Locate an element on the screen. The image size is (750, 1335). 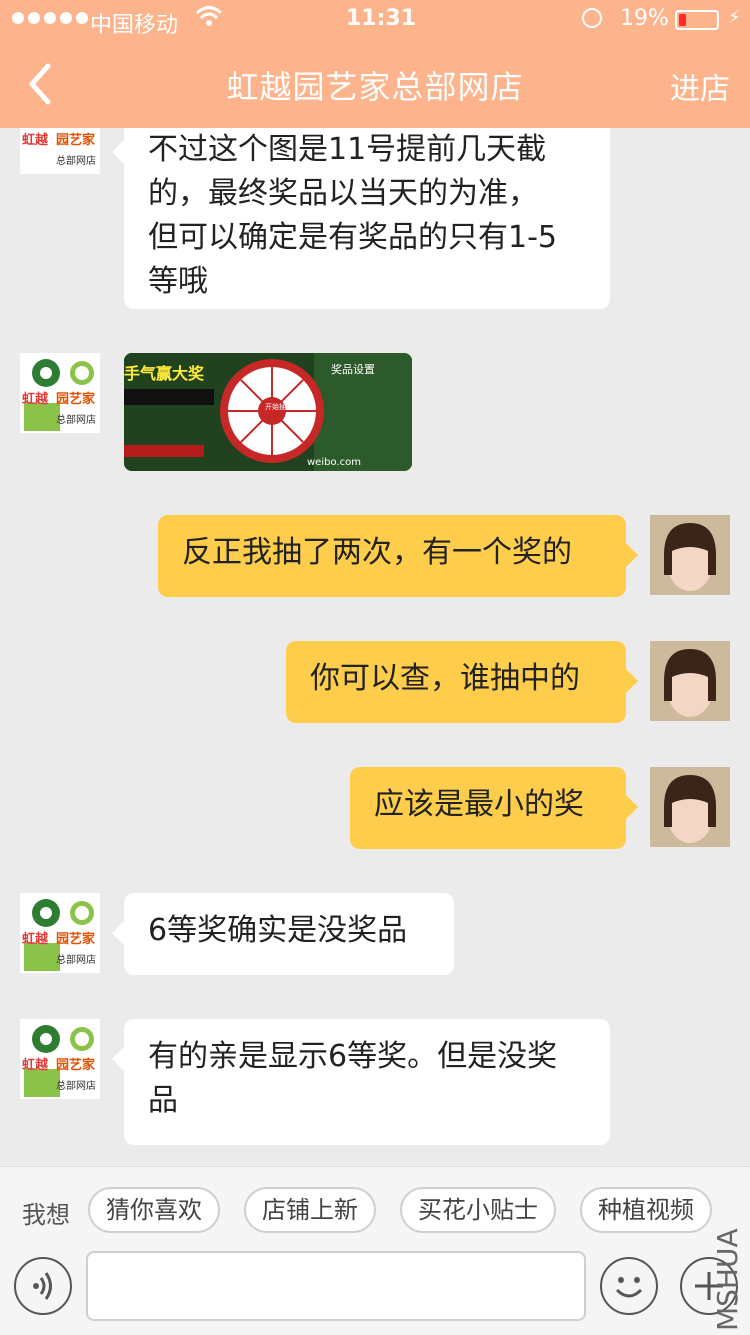
voice-button is located at coordinates (43, 1286).